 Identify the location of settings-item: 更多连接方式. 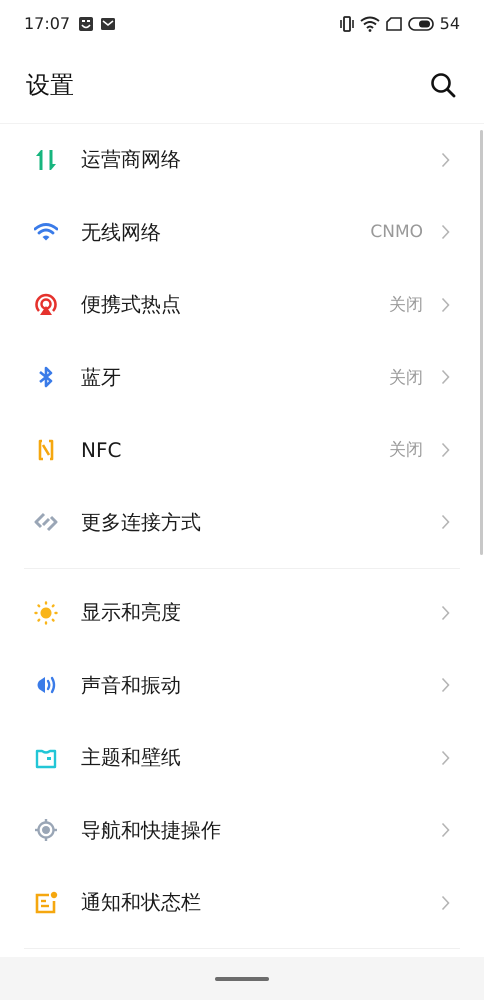
(239, 522).